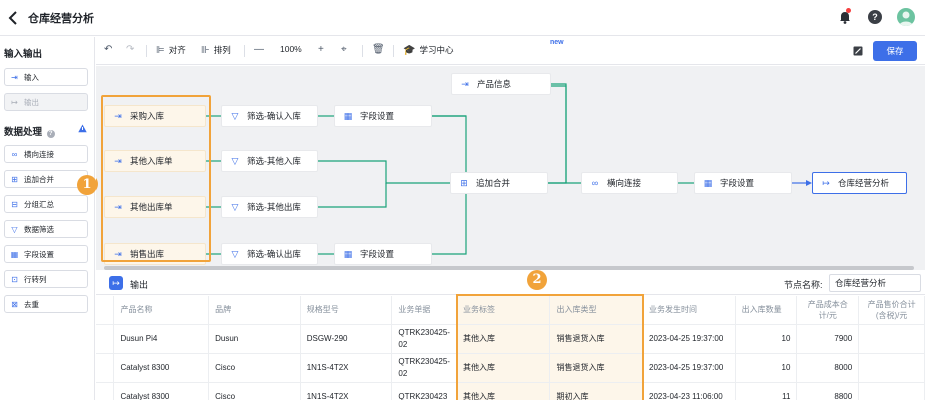  Describe the element at coordinates (61, 19) in the screenshot. I see `page-title: 仓库经营分析` at that location.